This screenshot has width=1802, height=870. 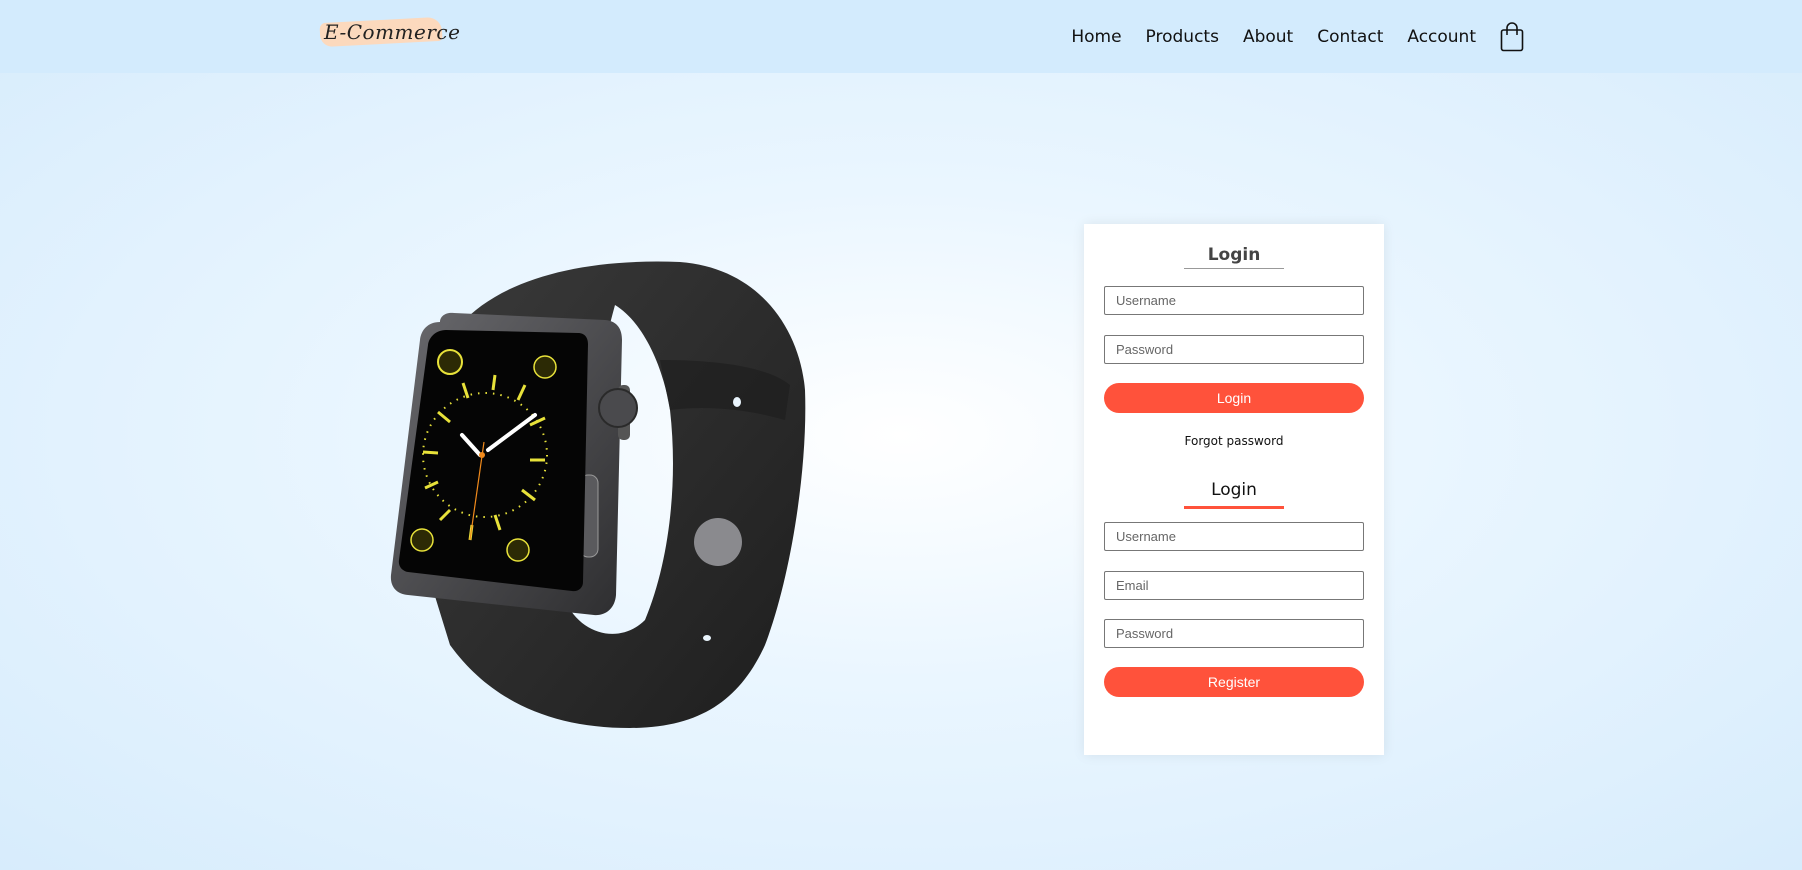 I want to click on login-title-underline, so click(x=1234, y=268).